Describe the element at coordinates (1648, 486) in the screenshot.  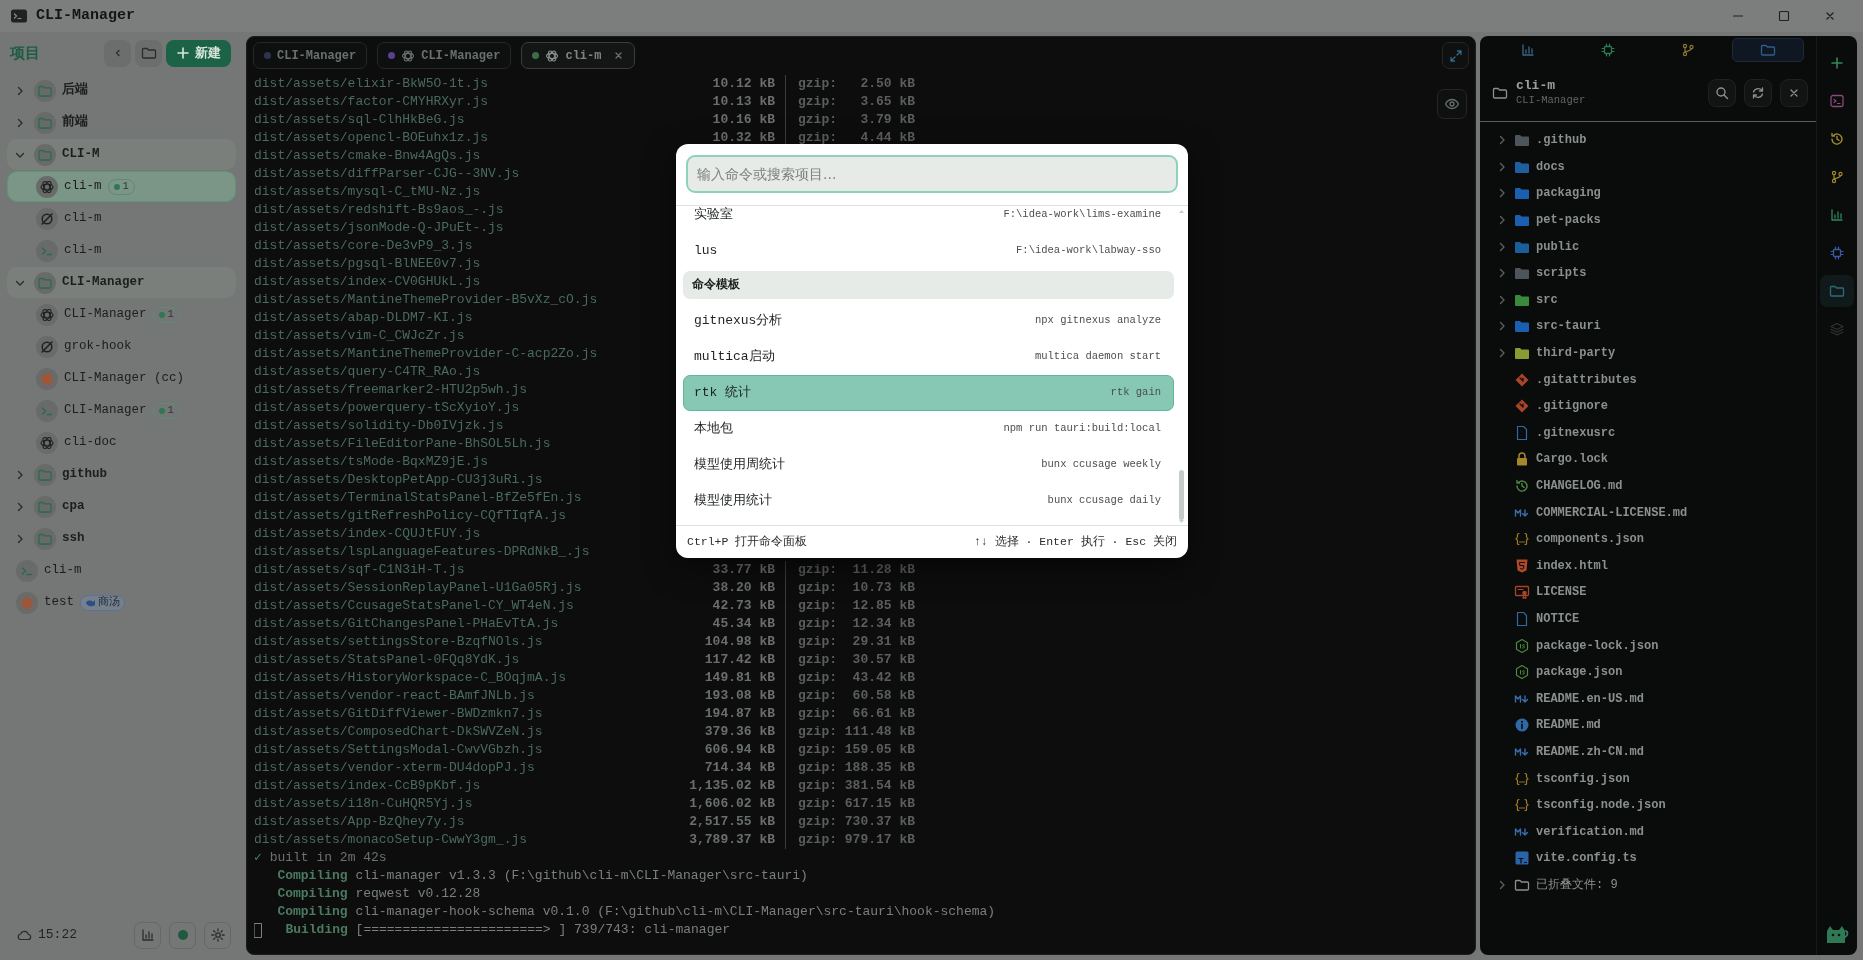
I see `file-item: CHANGELOG.md` at that location.